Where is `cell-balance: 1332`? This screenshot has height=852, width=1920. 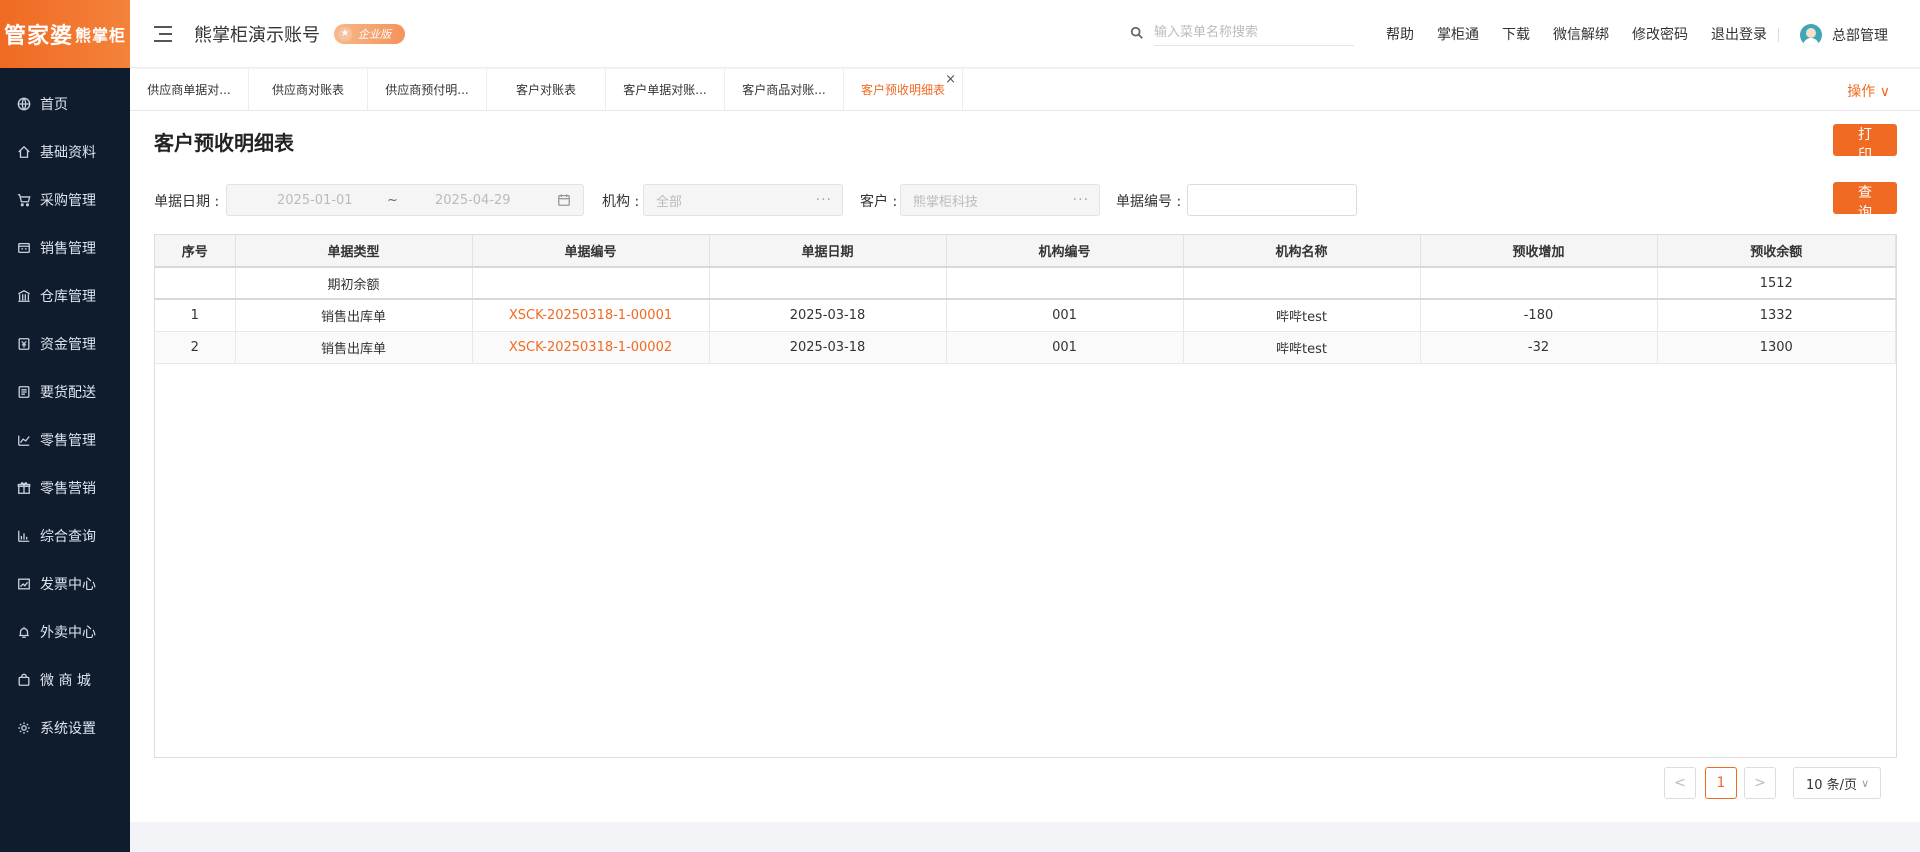 cell-balance: 1332 is located at coordinates (1776, 315).